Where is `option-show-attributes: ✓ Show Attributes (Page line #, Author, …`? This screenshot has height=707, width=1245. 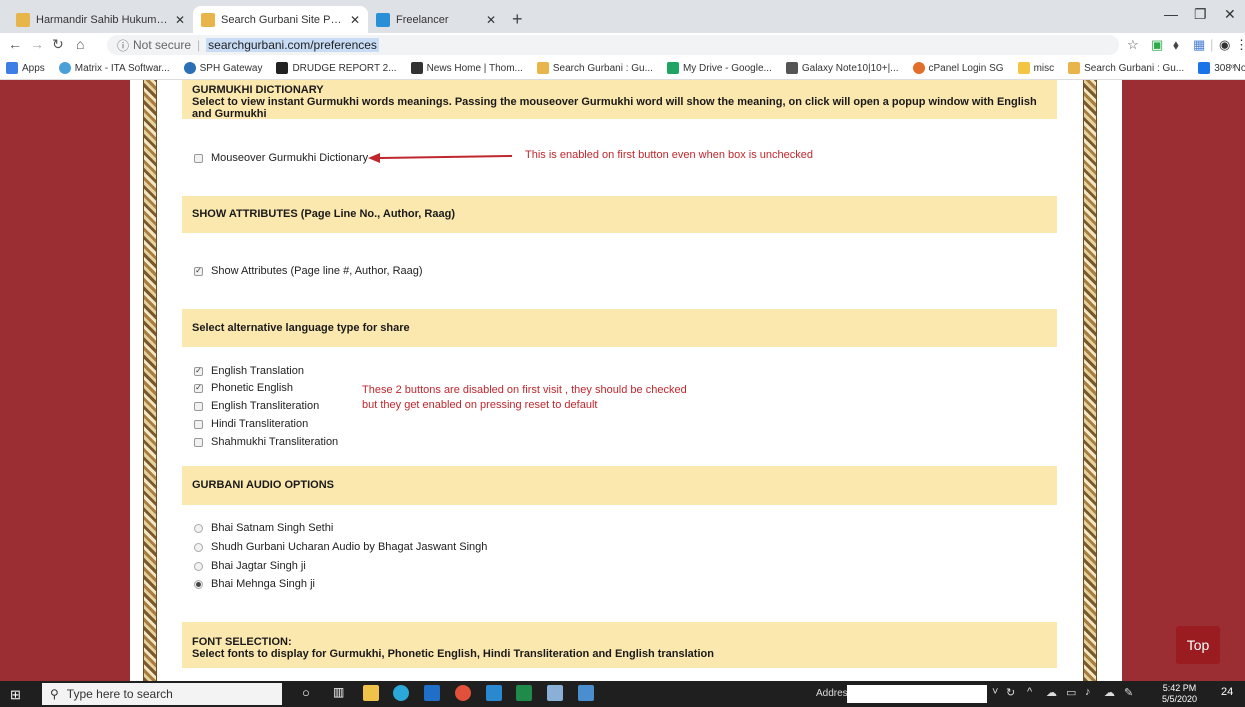 option-show-attributes: ✓ Show Attributes (Page line #, Author, … is located at coordinates (308, 271).